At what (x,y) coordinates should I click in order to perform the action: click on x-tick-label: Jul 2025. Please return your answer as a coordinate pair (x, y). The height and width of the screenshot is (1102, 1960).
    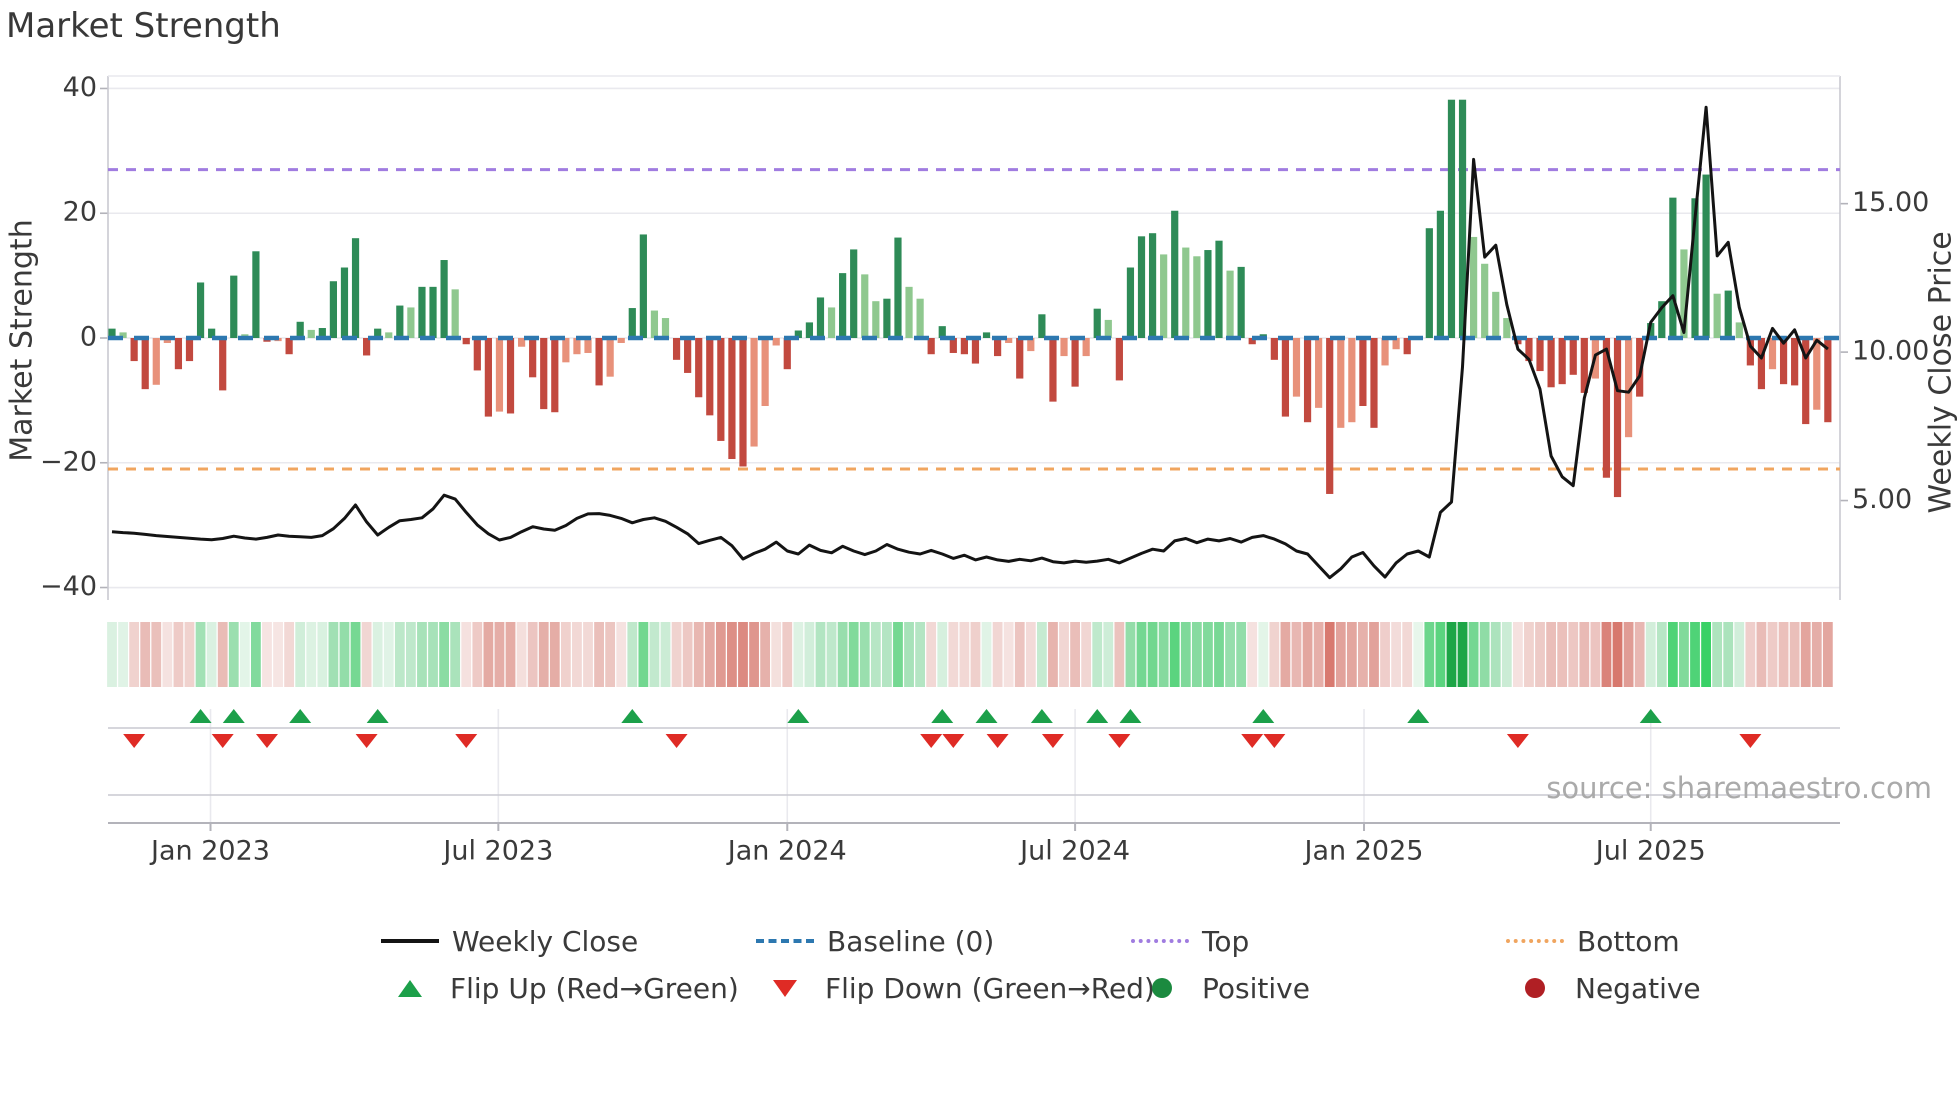
    Looking at the image, I should click on (1650, 851).